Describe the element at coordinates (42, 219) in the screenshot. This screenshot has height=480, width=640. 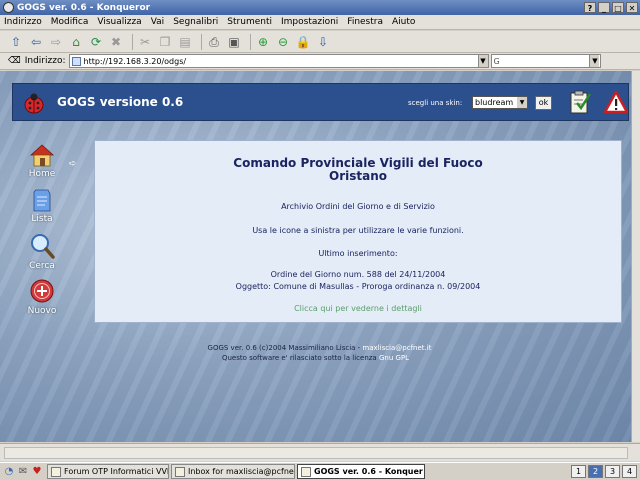
I see `nav-label-lista: Lista` at that location.